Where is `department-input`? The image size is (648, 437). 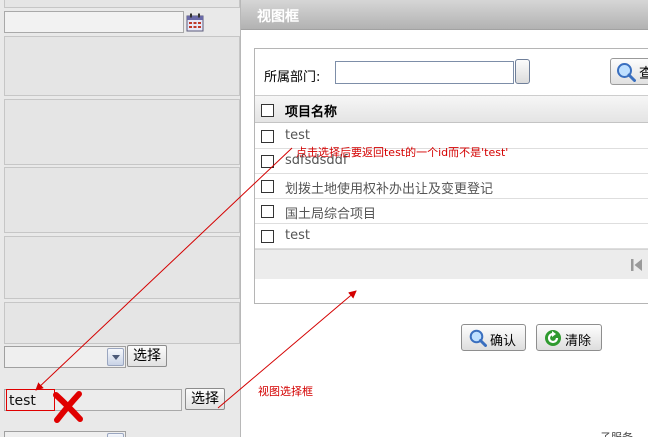 department-input is located at coordinates (424, 72).